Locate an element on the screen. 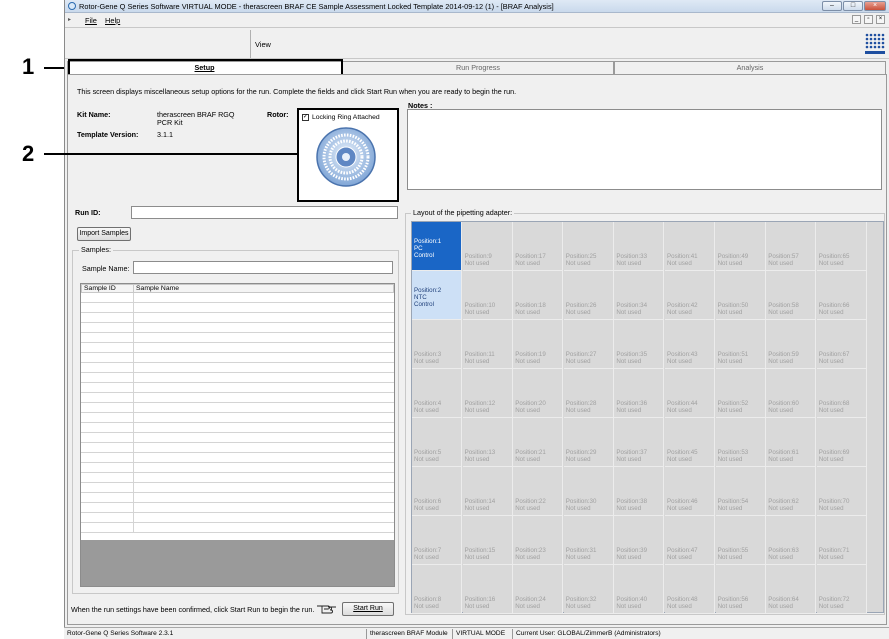 The height and width of the screenshot is (639, 889). position-cell: Position:44 Not used is located at coordinates (690, 393).